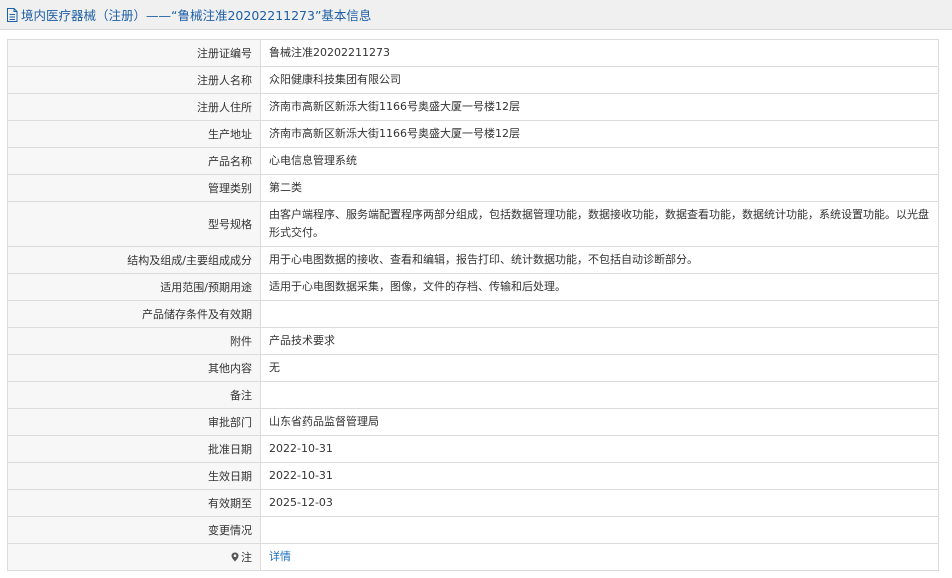 The width and height of the screenshot is (952, 578). Describe the element at coordinates (599, 161) in the screenshot. I see `row-value: 心电信息管理系统` at that location.